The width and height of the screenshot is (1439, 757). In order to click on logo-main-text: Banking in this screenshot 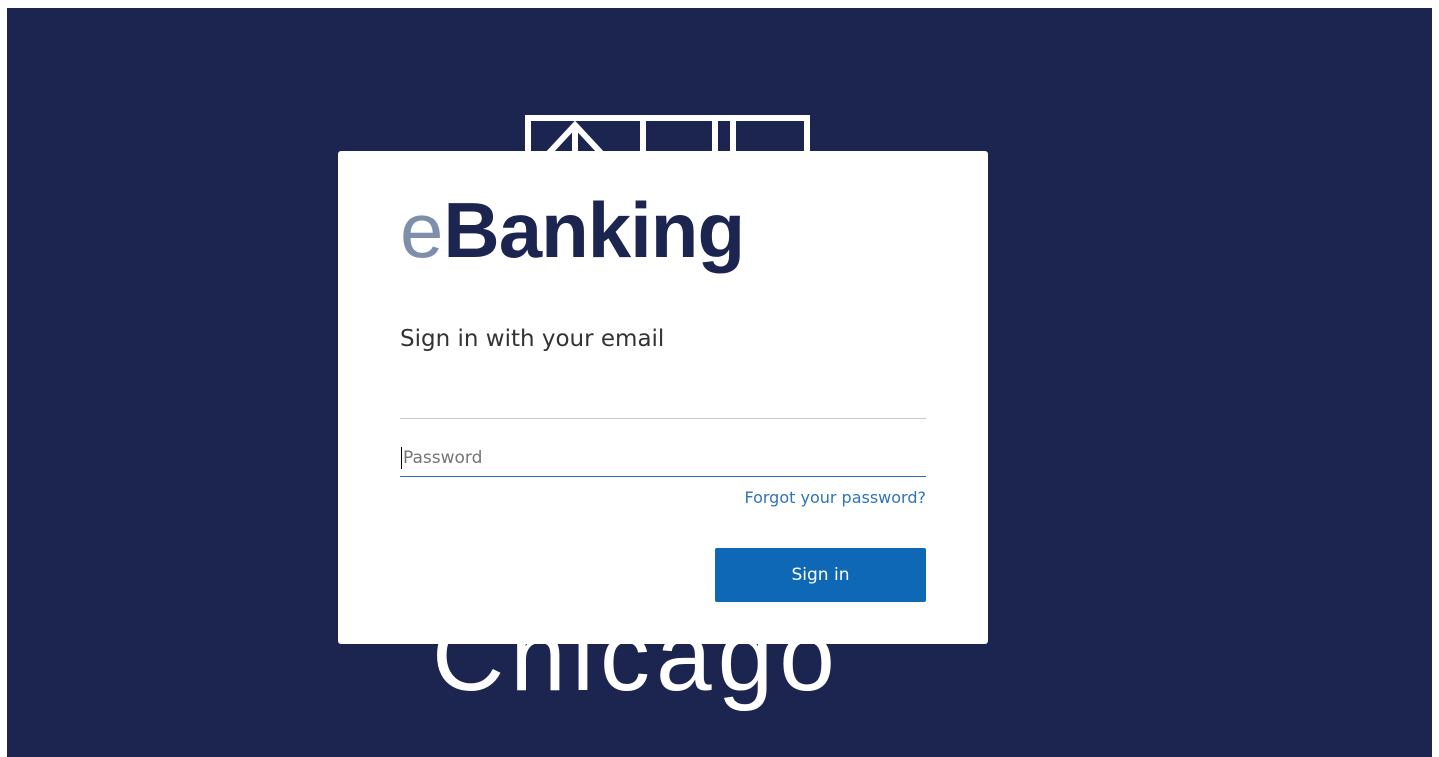, I will do `click(594, 230)`.